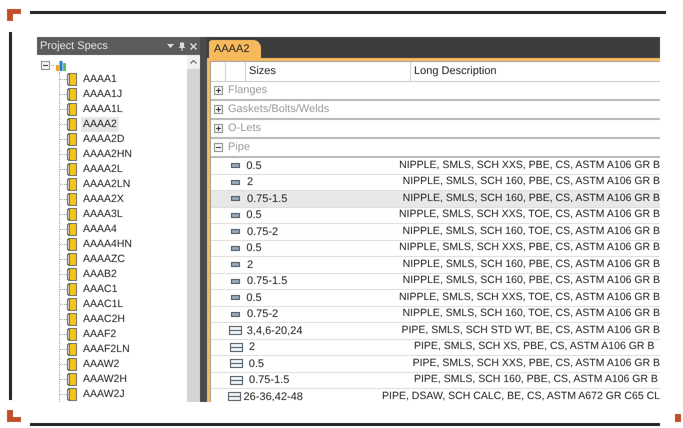 The height and width of the screenshot is (428, 683). I want to click on tree-item: AAAA2X, so click(103, 200).